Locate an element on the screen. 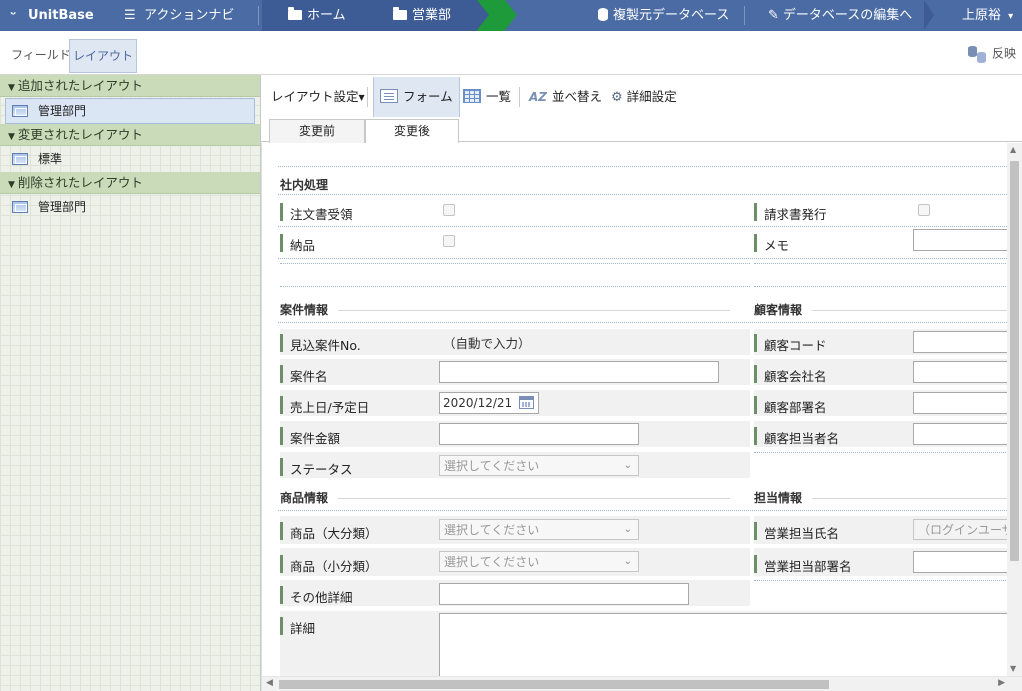 The image size is (1022, 691). section-deleted-layouts: ▼ 削除されたレイアウト is located at coordinates (130, 183).